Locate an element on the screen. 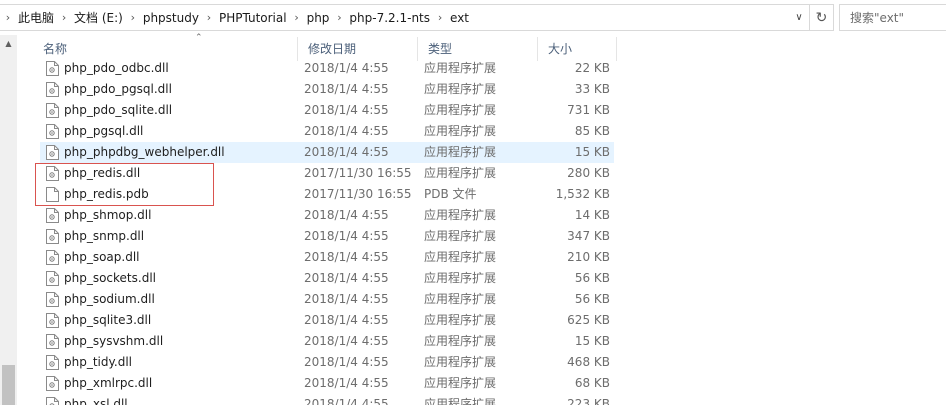 The image size is (946, 405). file-row: php_pgsql.dll 2018/1/4 4:55 应用程序扩展 85 KB is located at coordinates (327, 131).